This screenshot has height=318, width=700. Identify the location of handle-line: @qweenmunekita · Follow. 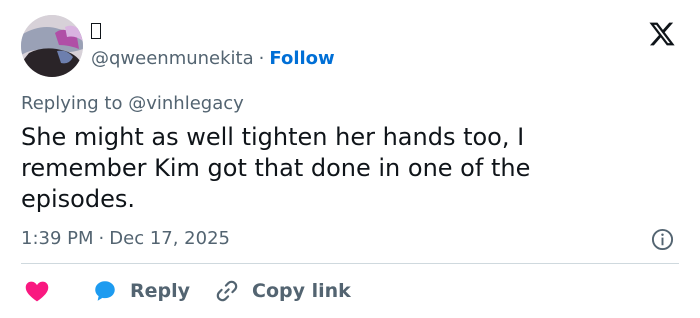
(213, 59).